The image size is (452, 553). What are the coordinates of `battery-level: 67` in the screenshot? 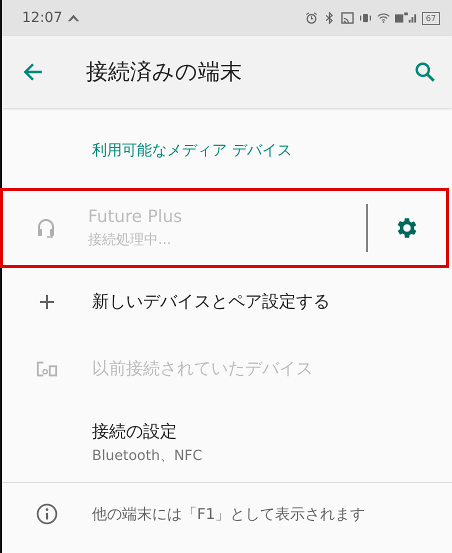 It's located at (431, 18).